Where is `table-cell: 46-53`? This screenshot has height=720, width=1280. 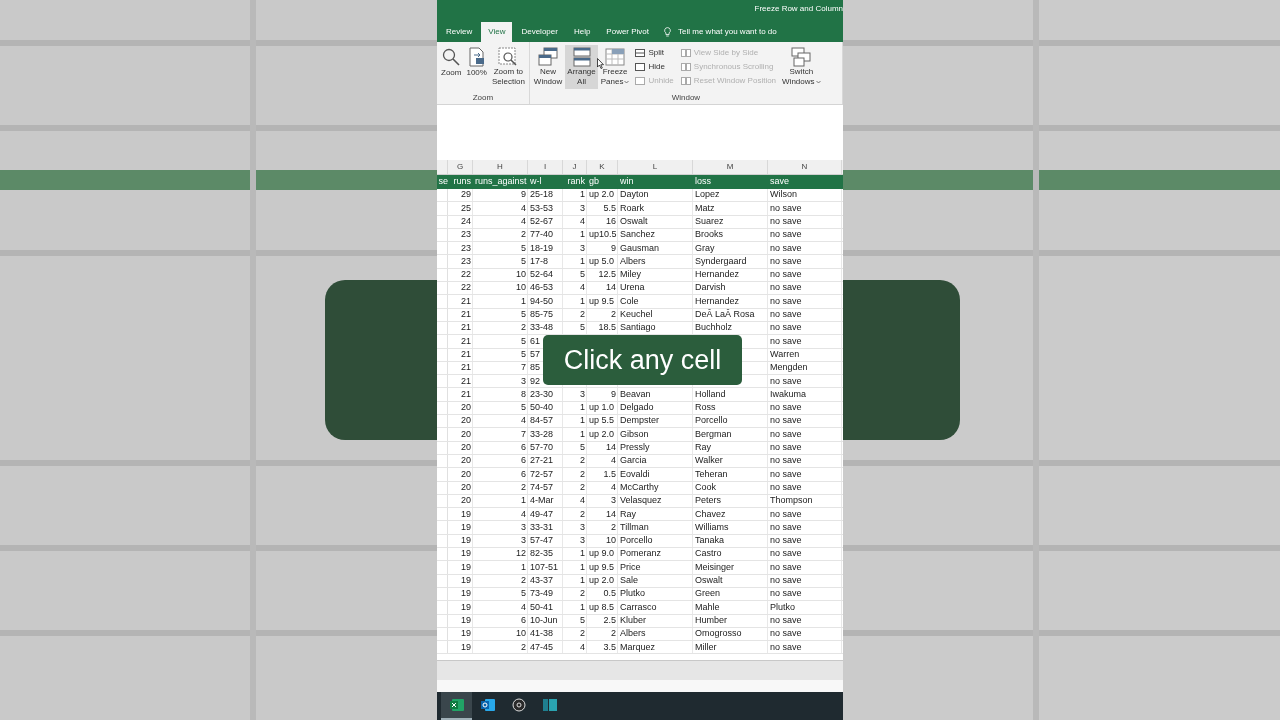
table-cell: 46-53 is located at coordinates (542, 288).